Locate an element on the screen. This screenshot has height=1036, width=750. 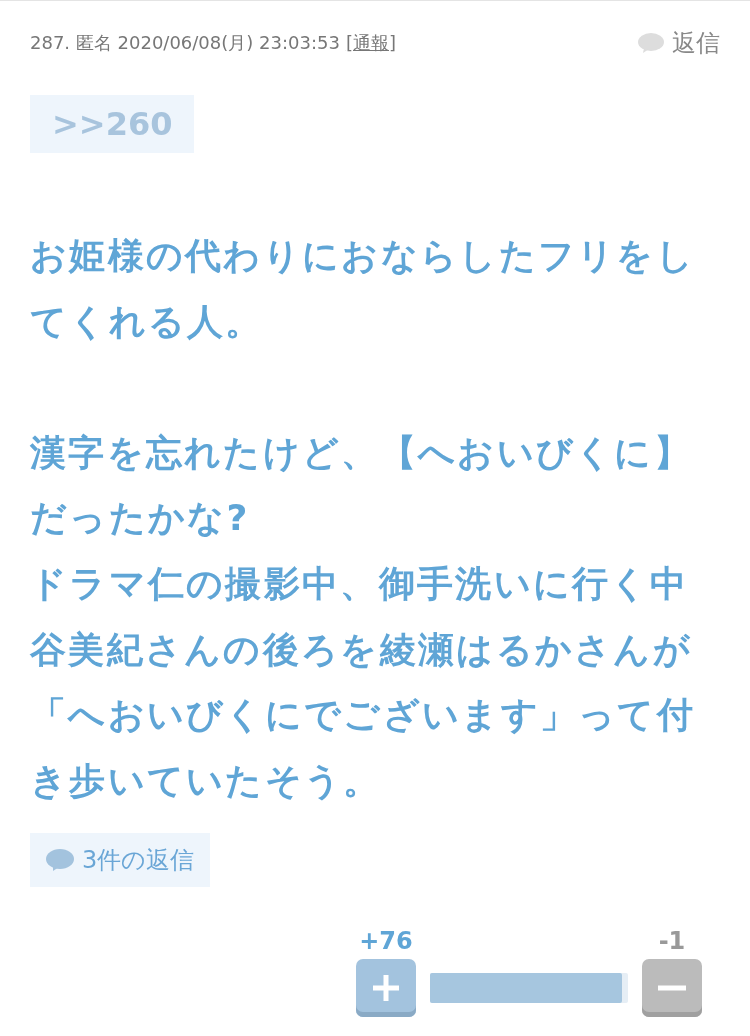
downvote-button is located at coordinates (672, 988).